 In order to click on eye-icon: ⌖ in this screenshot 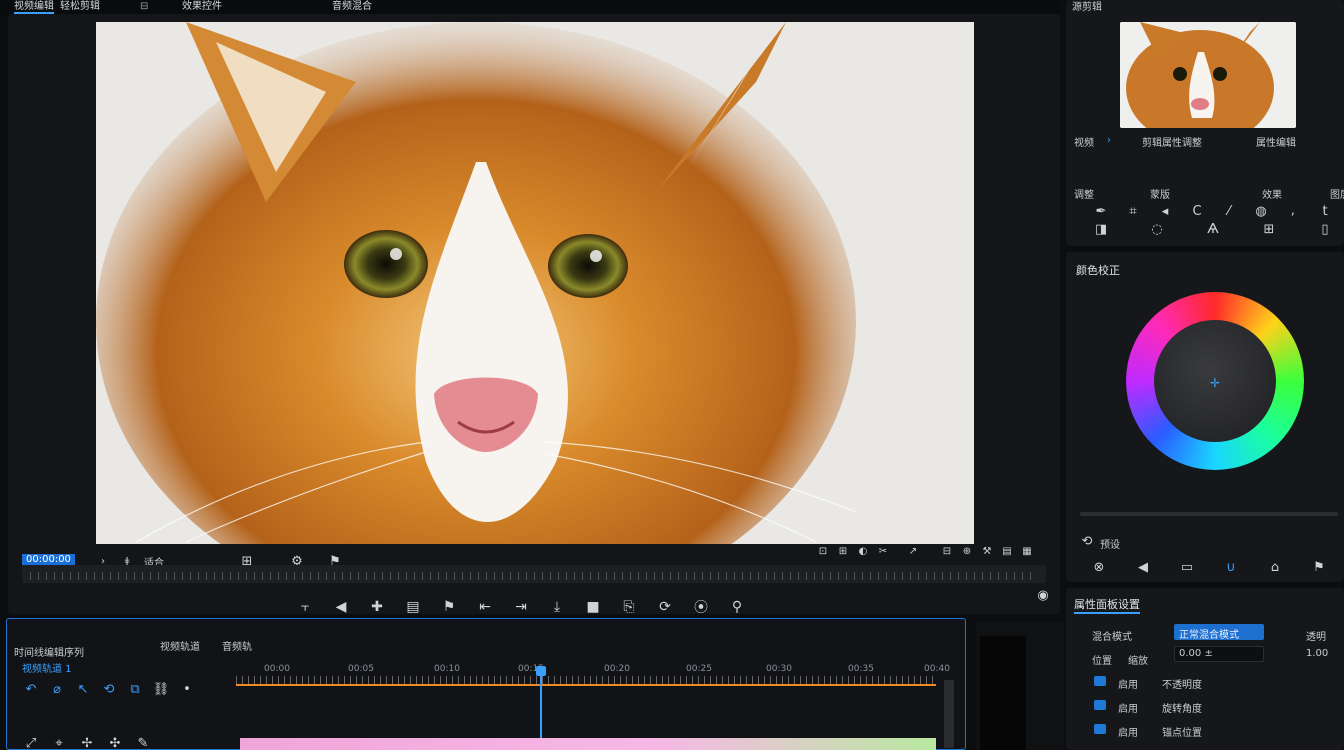, I will do `click(59, 742)`.